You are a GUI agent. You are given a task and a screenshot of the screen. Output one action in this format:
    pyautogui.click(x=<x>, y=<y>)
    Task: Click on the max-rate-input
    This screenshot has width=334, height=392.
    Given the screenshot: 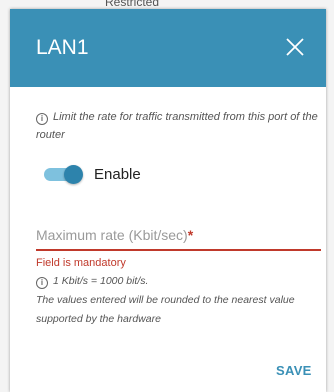 What is the action you would take?
    pyautogui.click(x=178, y=232)
    